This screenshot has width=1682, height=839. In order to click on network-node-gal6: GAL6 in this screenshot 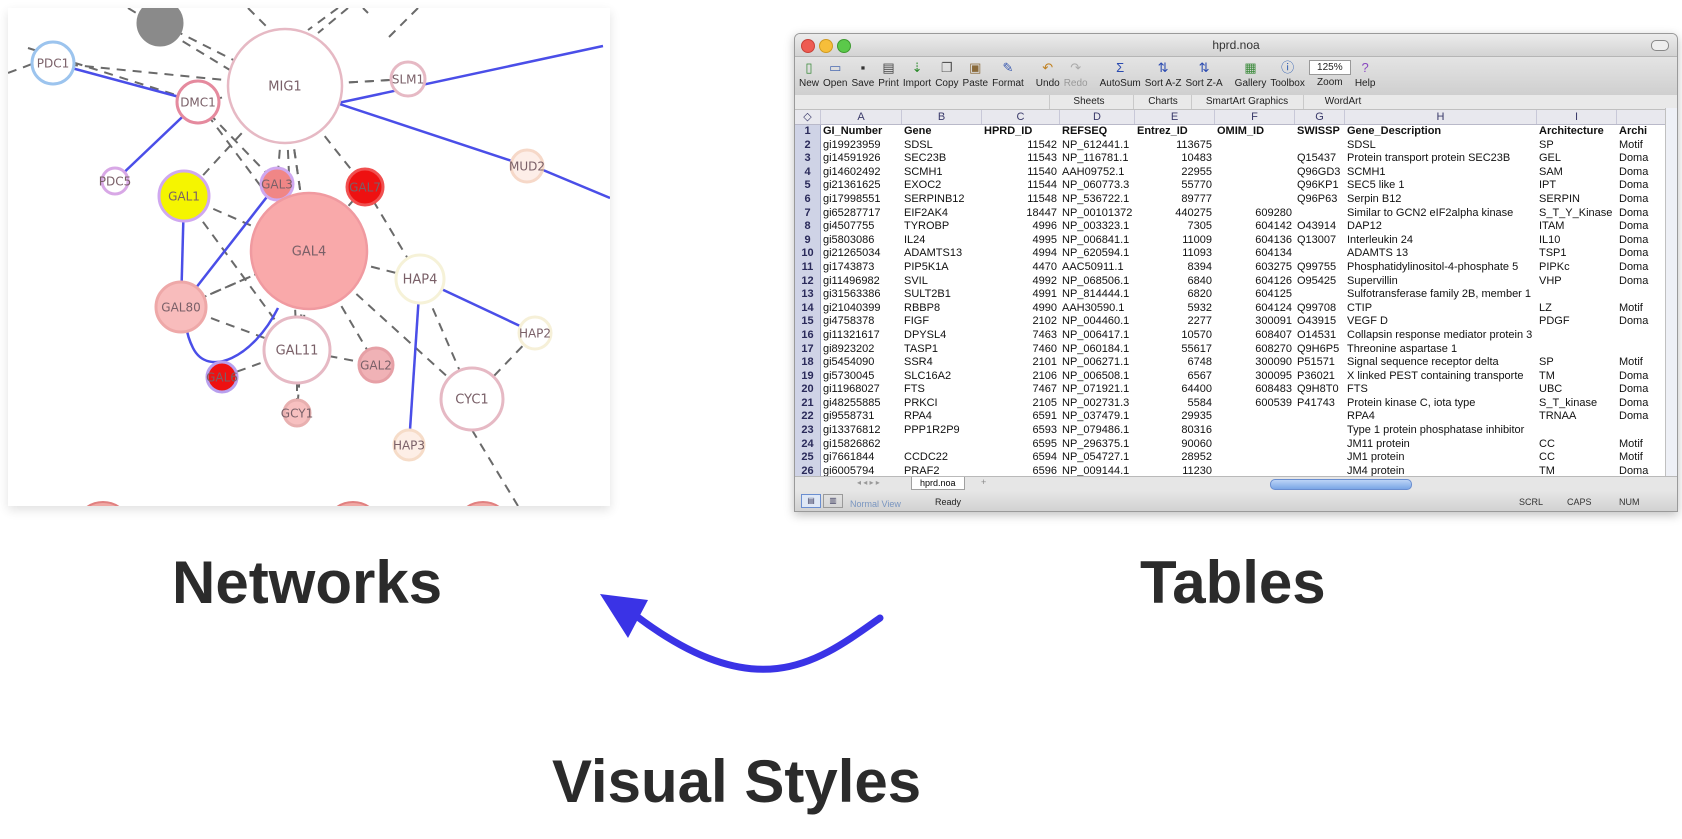, I will do `click(222, 377)`.